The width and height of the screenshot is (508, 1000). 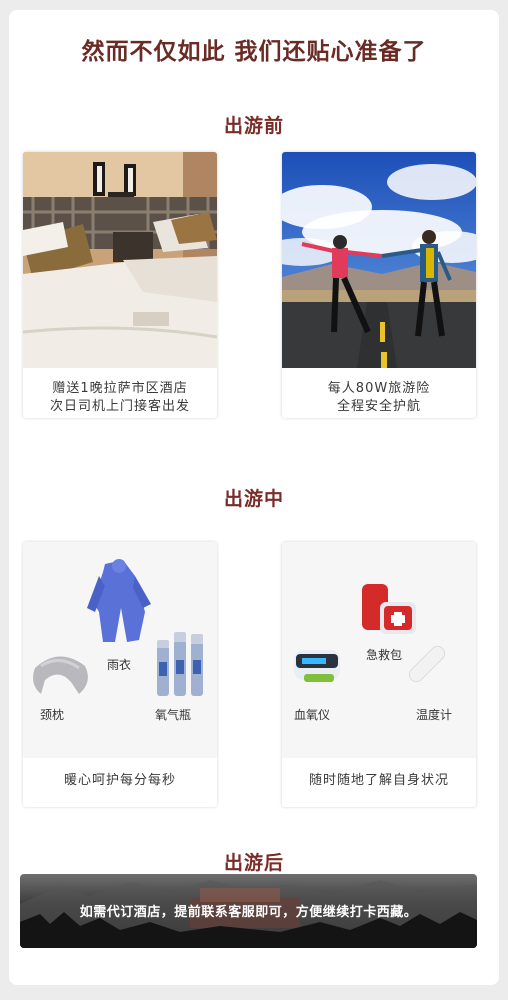 I want to click on travelers-road-photo, so click(x=379, y=260).